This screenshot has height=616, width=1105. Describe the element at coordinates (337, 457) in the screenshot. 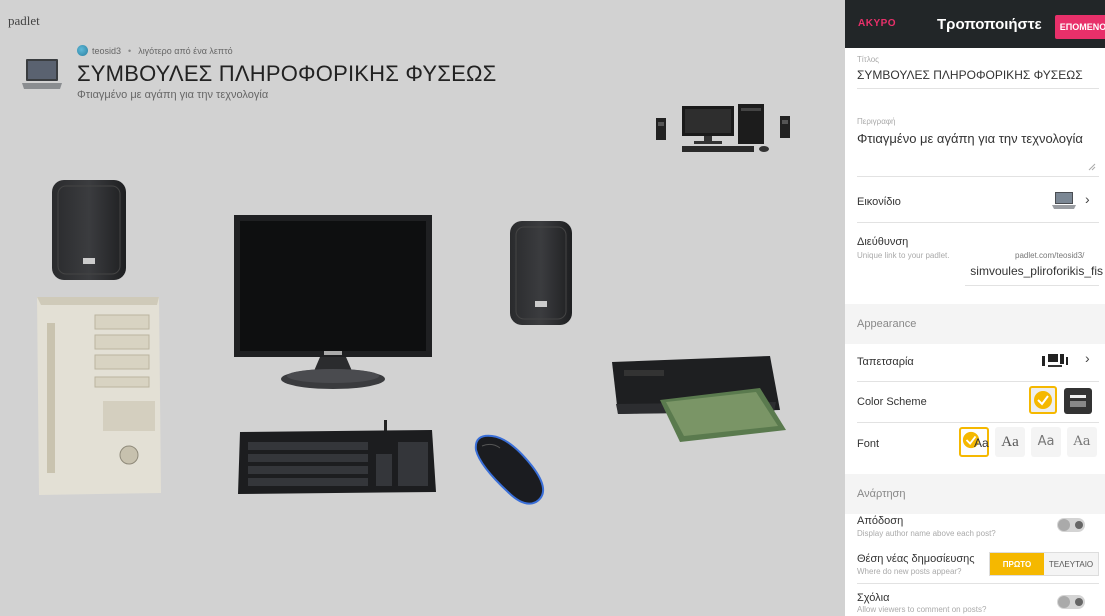

I see `keyboard-image` at that location.